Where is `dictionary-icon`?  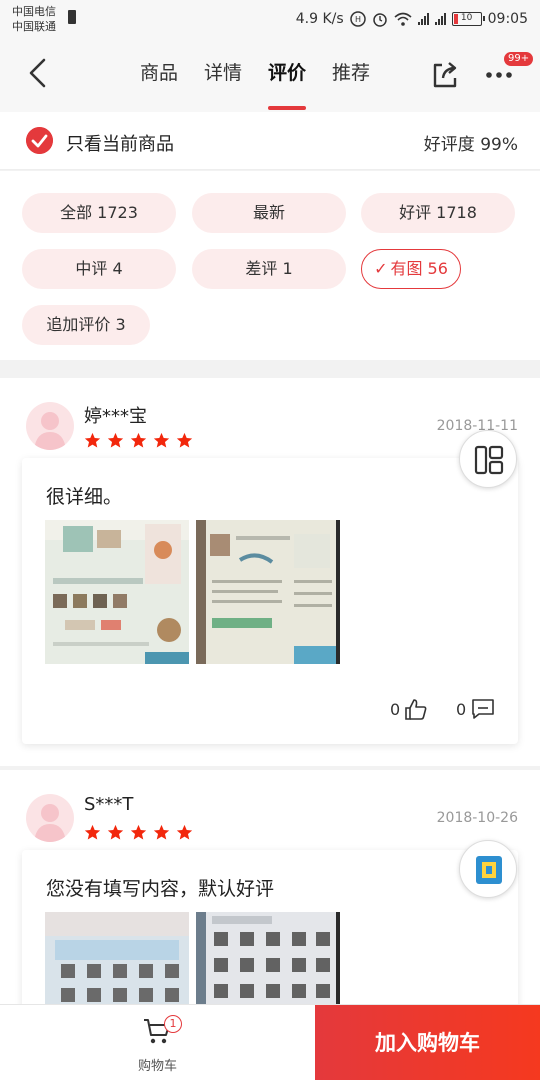 dictionary-icon is located at coordinates (489, 870).